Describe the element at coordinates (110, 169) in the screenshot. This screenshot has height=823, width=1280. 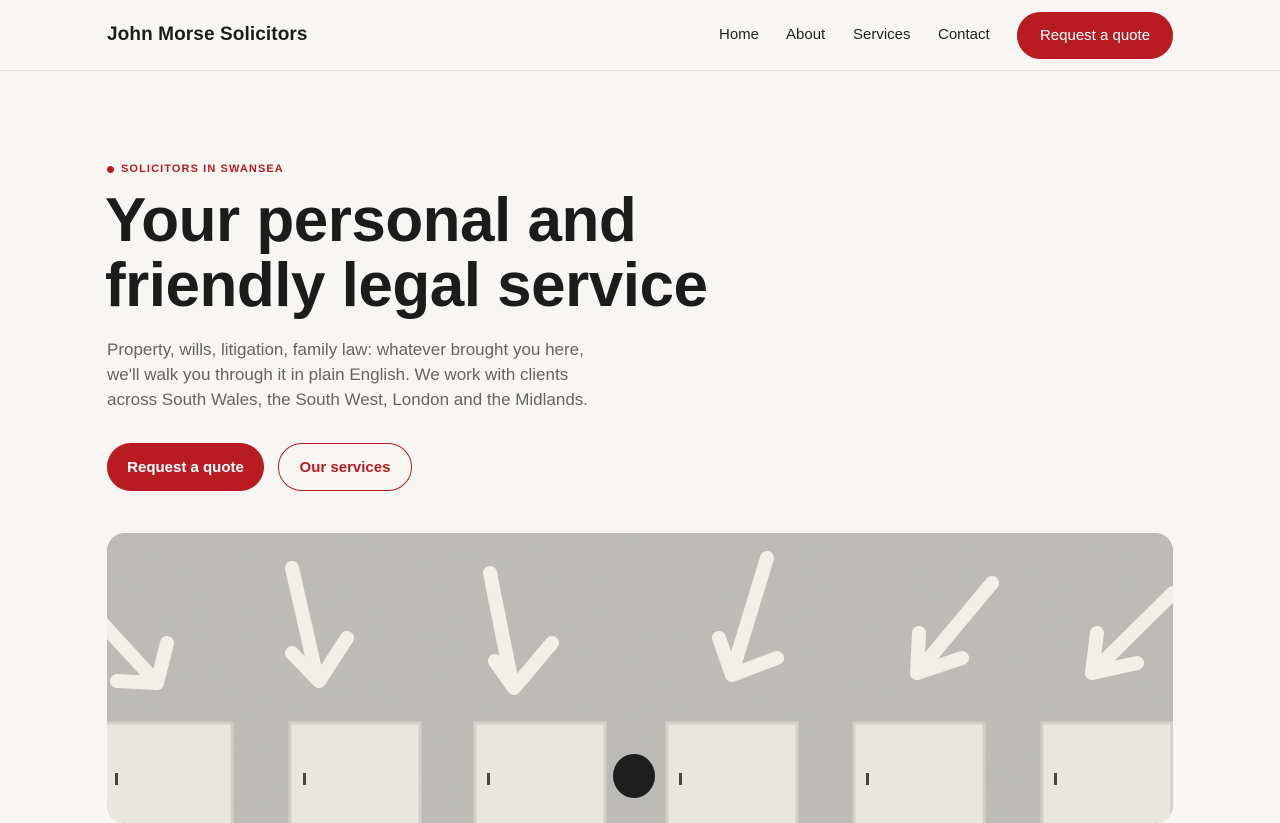
I see `eyebrow-dot-icon` at that location.